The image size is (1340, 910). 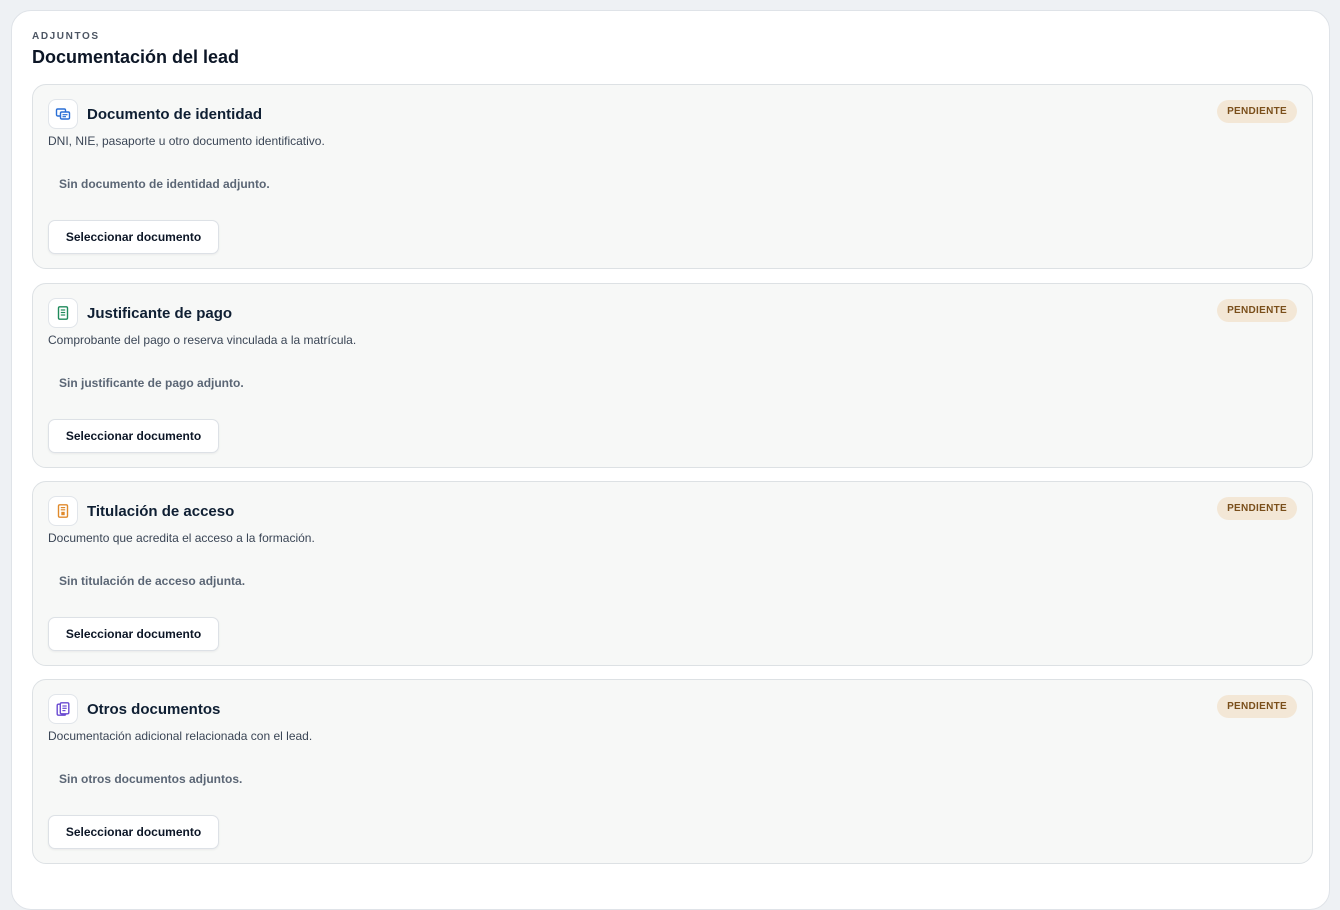 I want to click on files-icon, so click(x=63, y=709).